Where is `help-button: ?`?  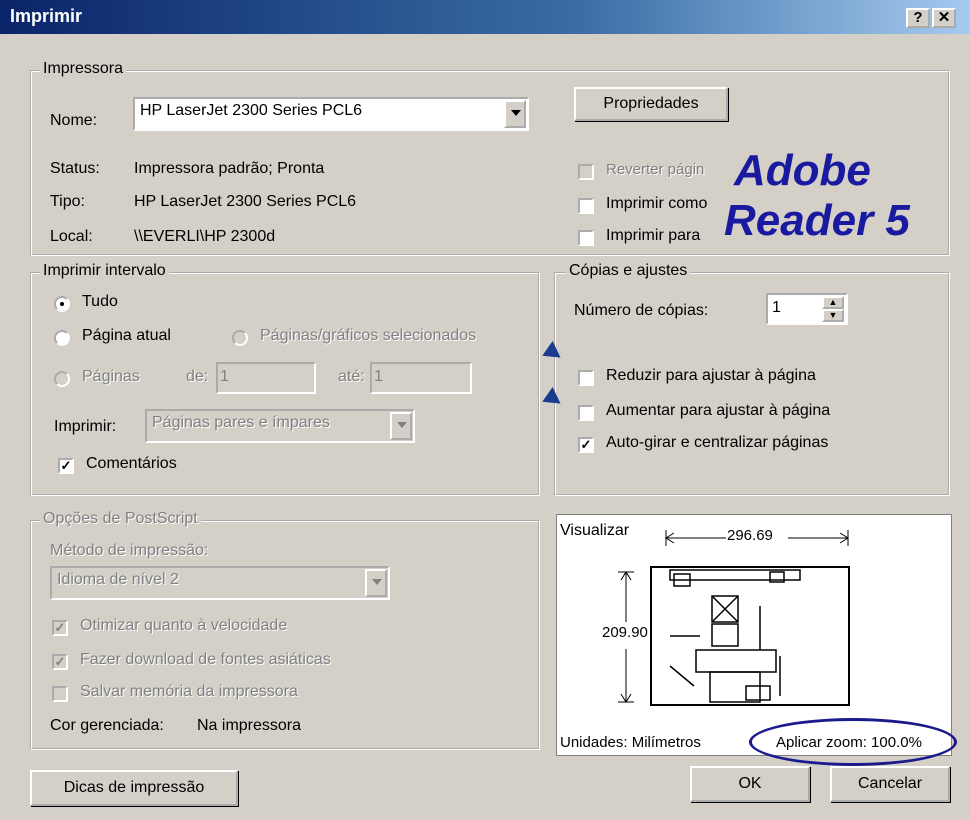 help-button: ? is located at coordinates (918, 18).